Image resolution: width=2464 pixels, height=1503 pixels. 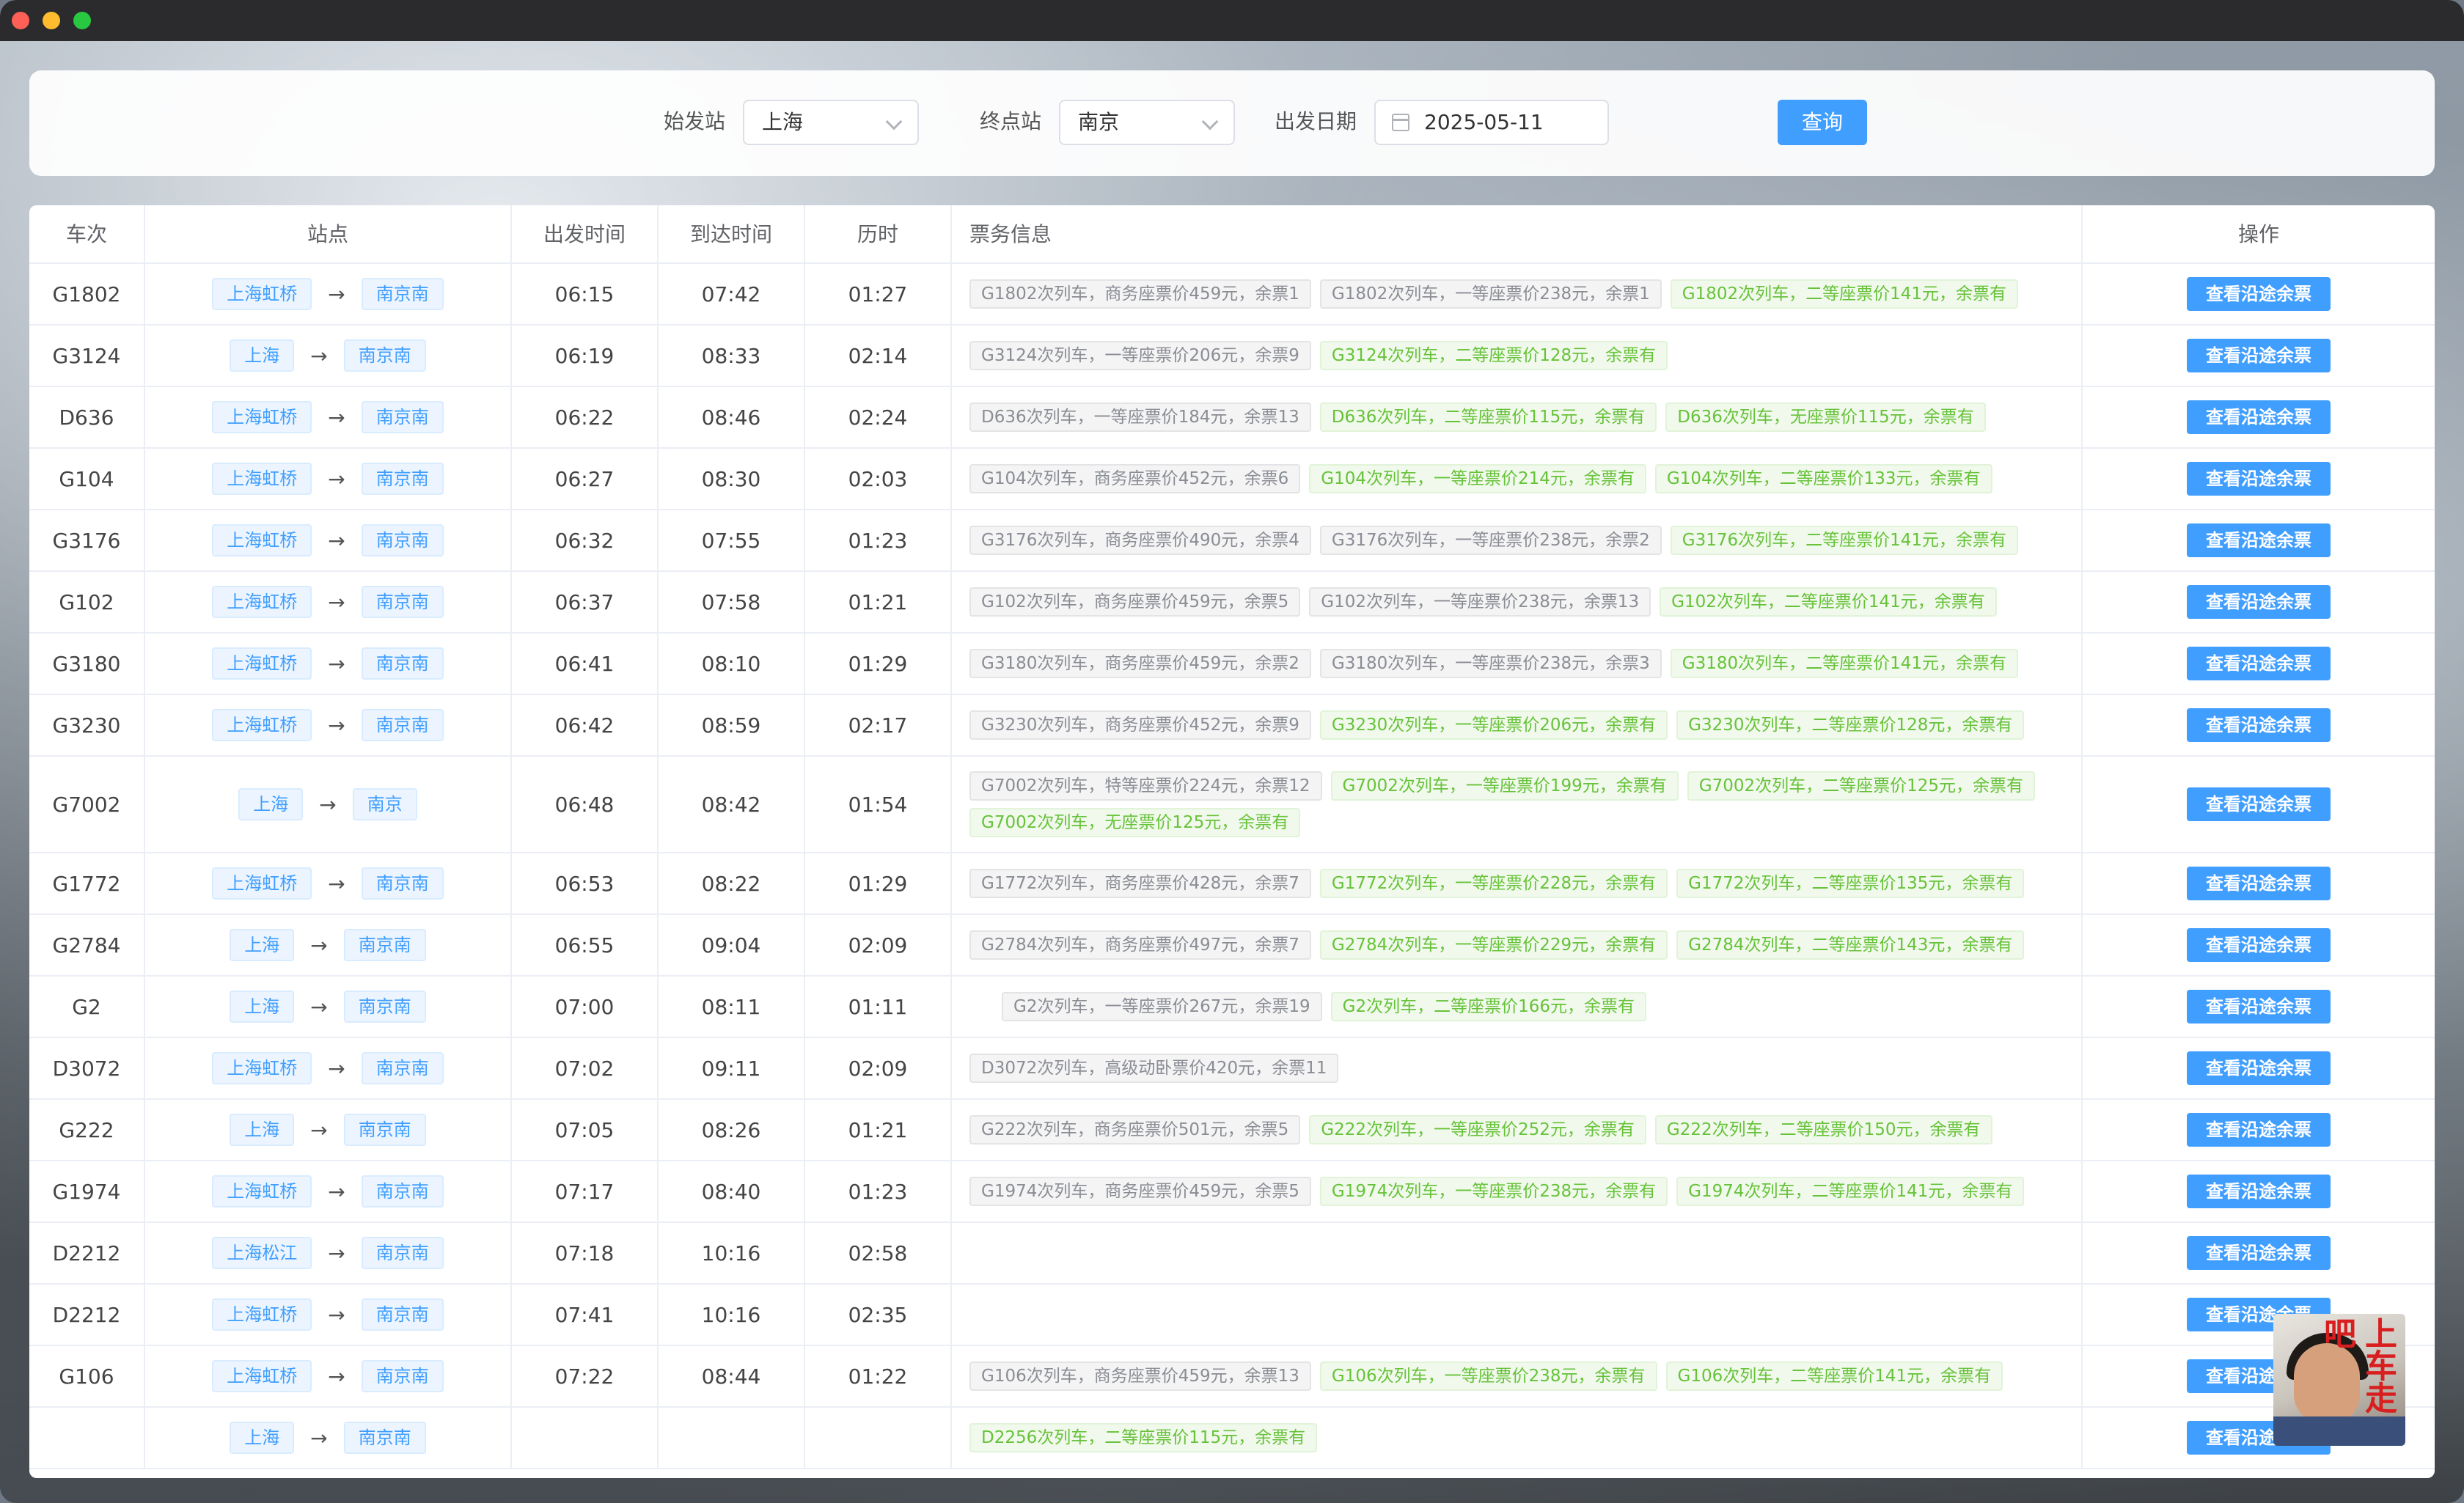 What do you see at coordinates (732, 479) in the screenshot?
I see `arrival-time: 08:30` at bounding box center [732, 479].